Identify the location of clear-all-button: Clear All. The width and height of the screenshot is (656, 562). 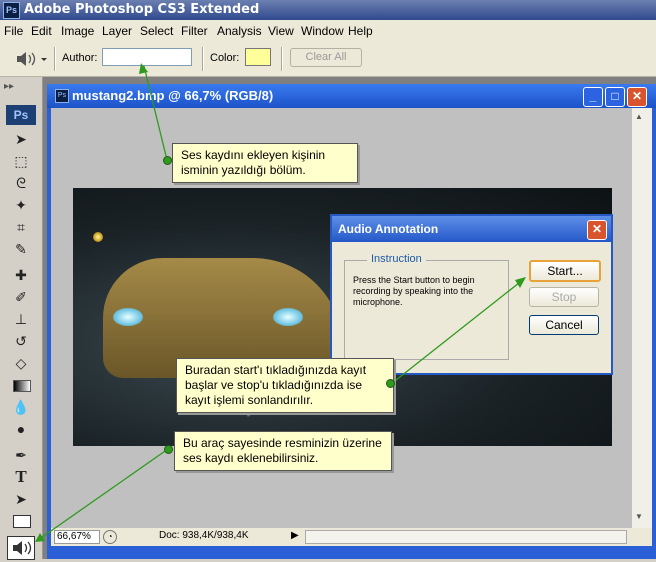
(326, 57).